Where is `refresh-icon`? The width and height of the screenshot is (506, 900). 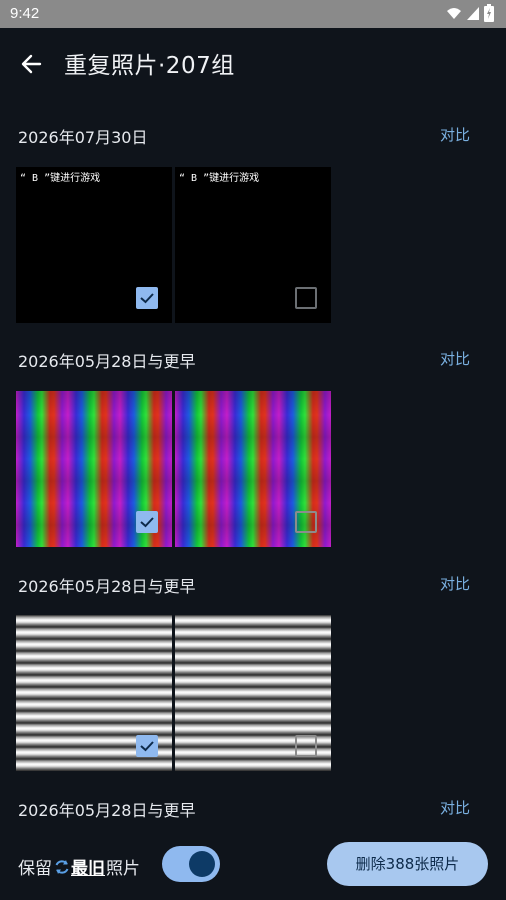 refresh-icon is located at coordinates (62, 866).